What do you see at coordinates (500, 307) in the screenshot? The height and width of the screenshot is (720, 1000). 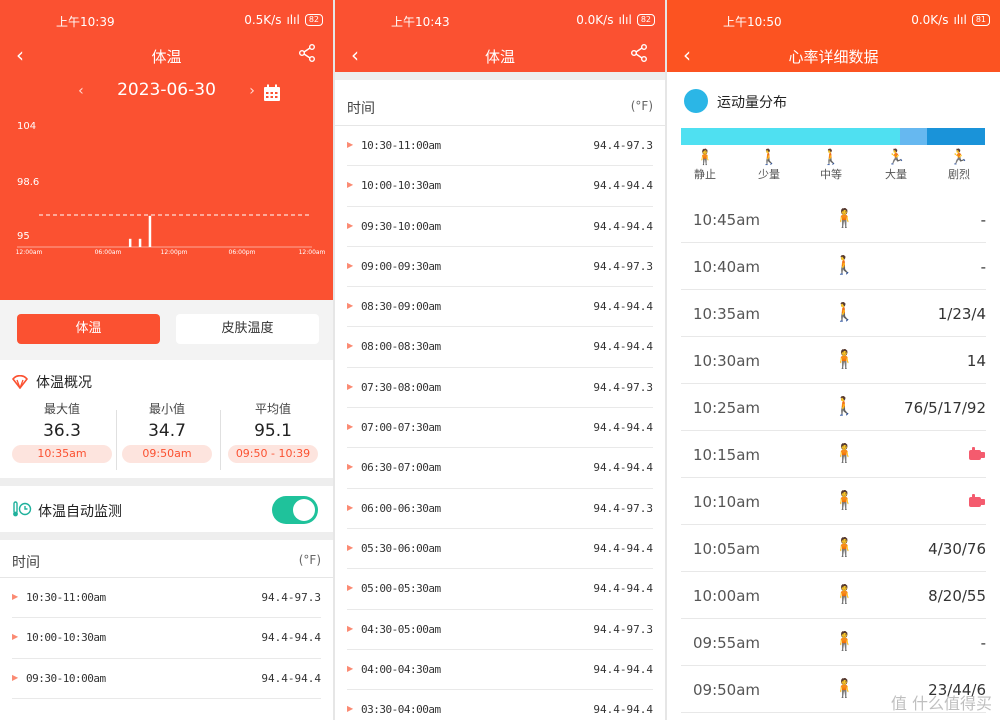 I see `list-item: ▶ 08:30-09:00am 94.4-94.4` at bounding box center [500, 307].